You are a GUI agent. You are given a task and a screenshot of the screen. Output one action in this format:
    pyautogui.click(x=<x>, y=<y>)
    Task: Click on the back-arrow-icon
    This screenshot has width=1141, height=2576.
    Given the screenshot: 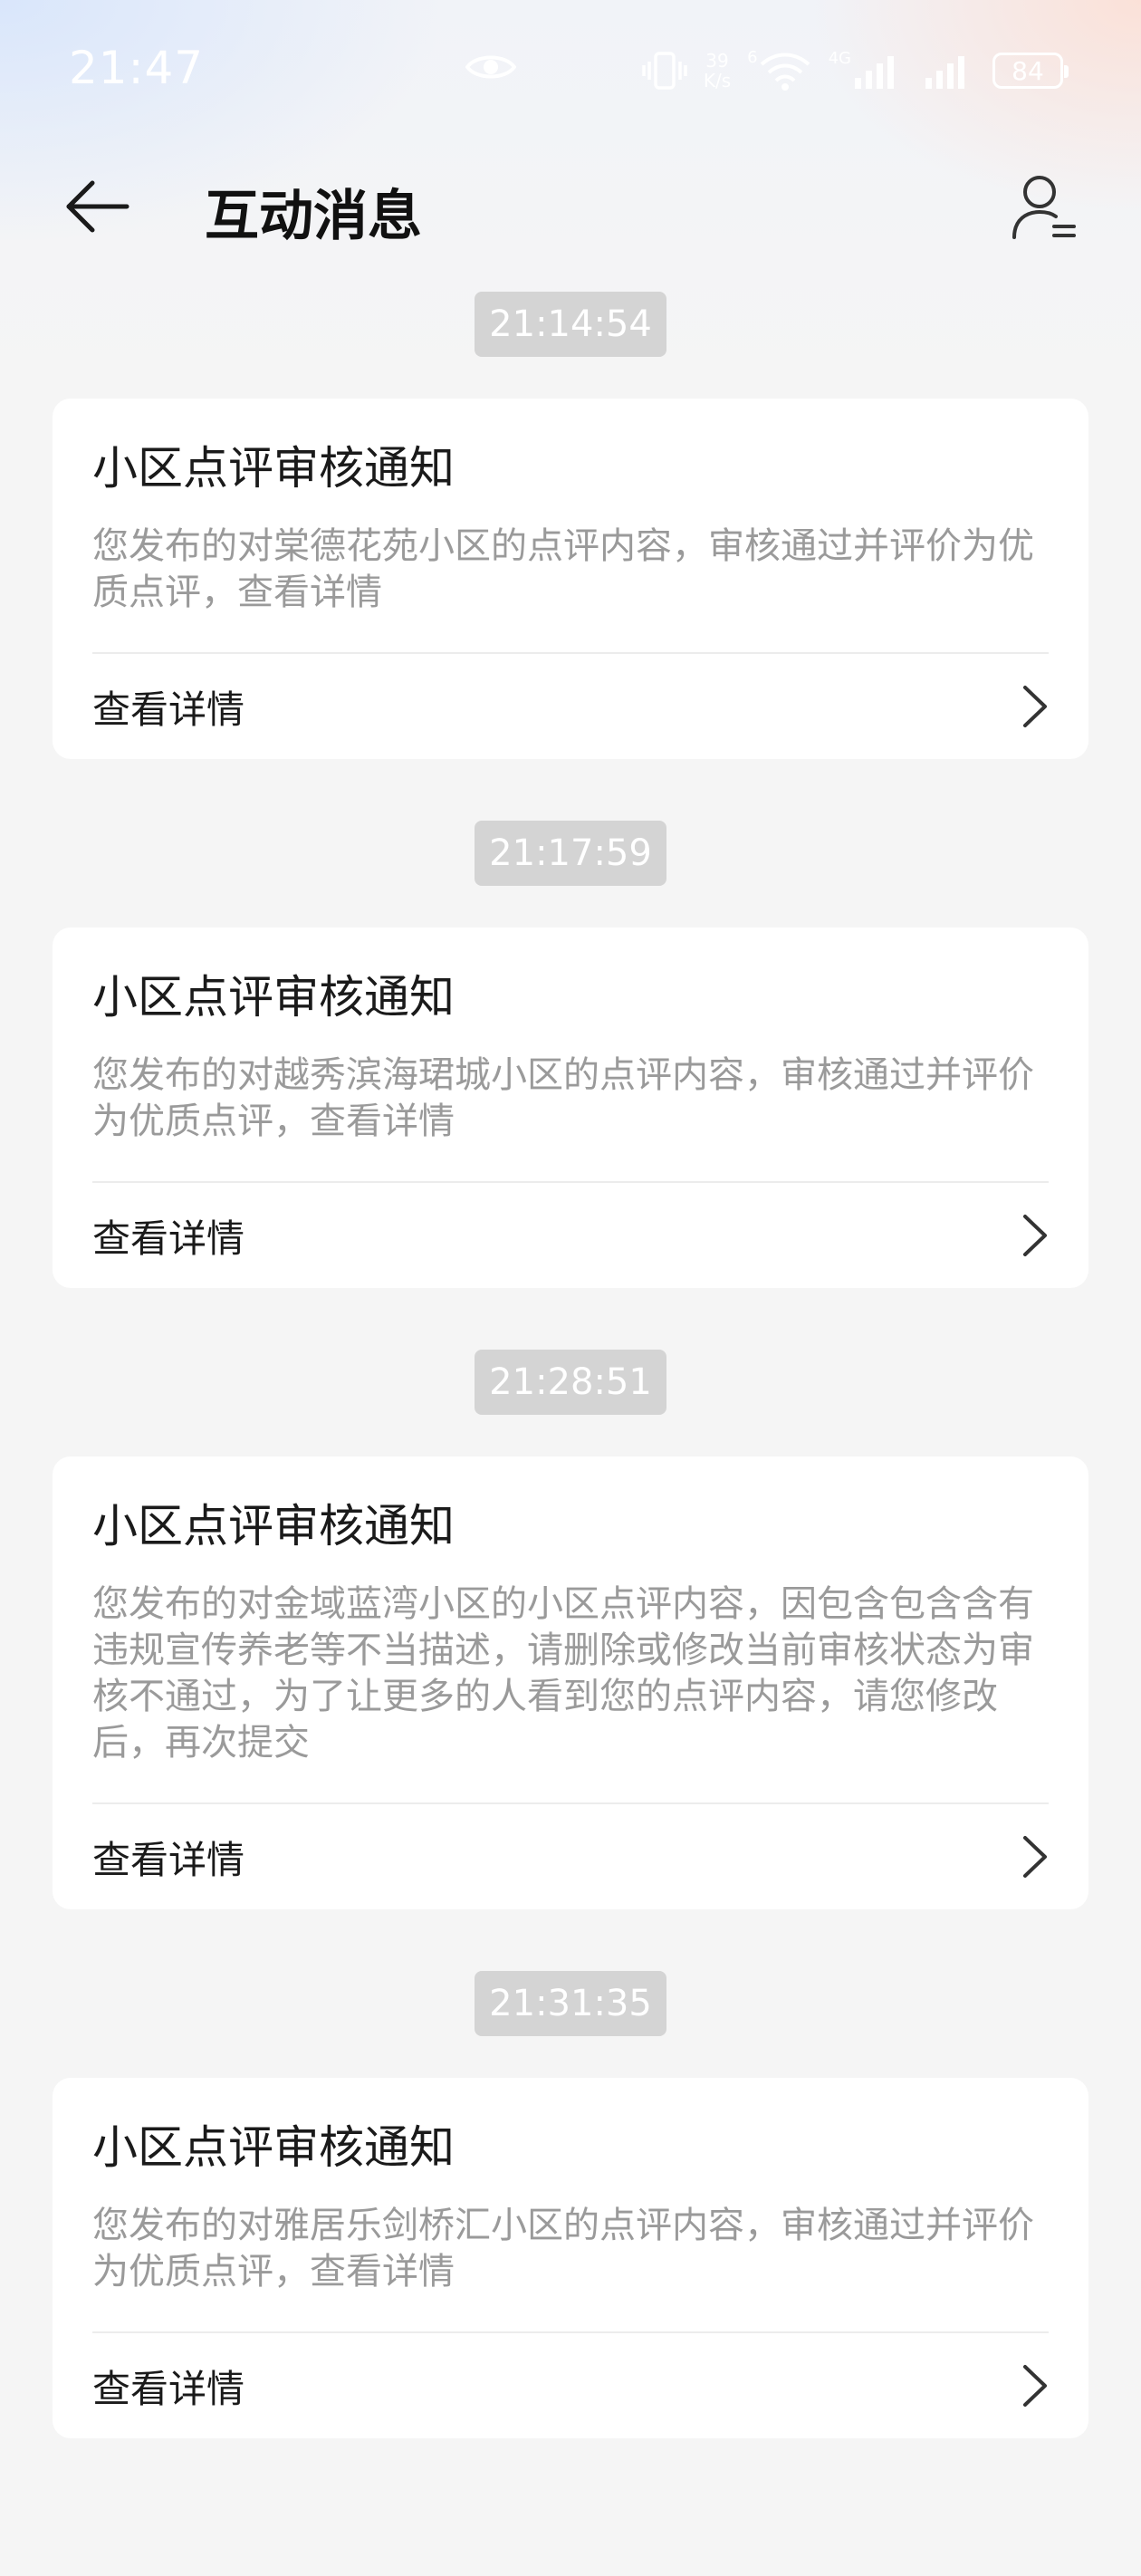 What is the action you would take?
    pyautogui.click(x=98, y=206)
    